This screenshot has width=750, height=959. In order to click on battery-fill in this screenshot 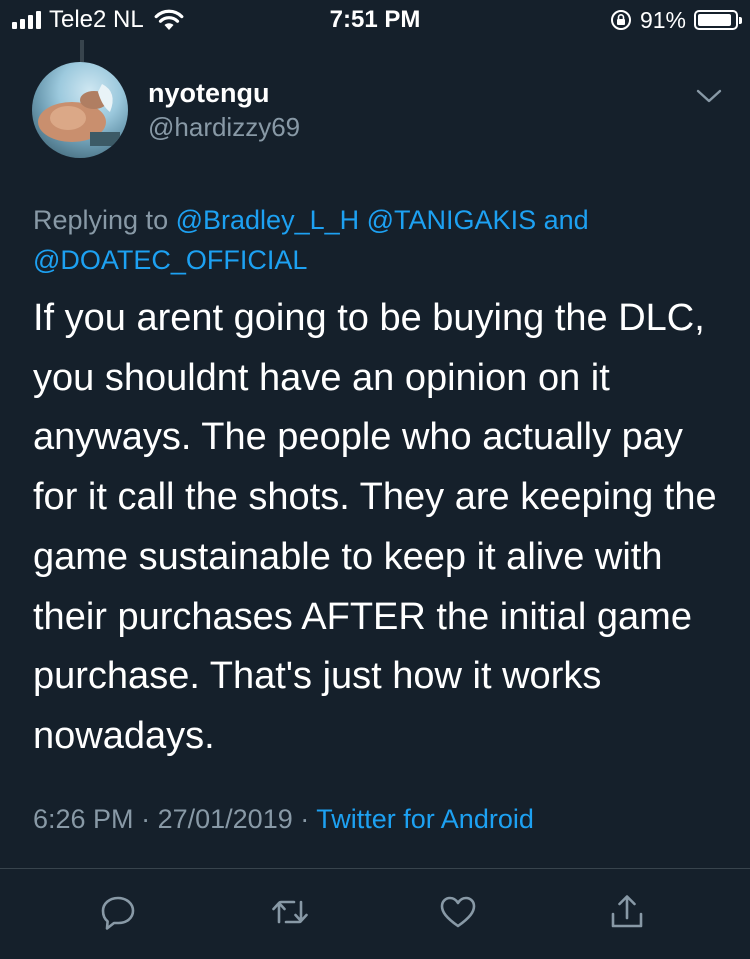, I will do `click(714, 20)`.